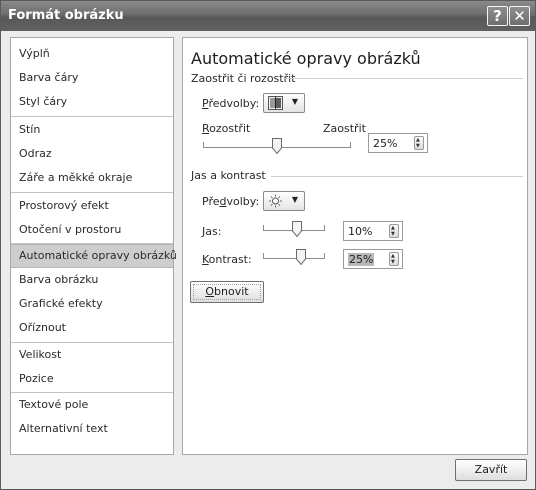 Image resolution: width=536 pixels, height=490 pixels. I want to click on contrast-spinner: 25% ▲ ▼, so click(373, 259).